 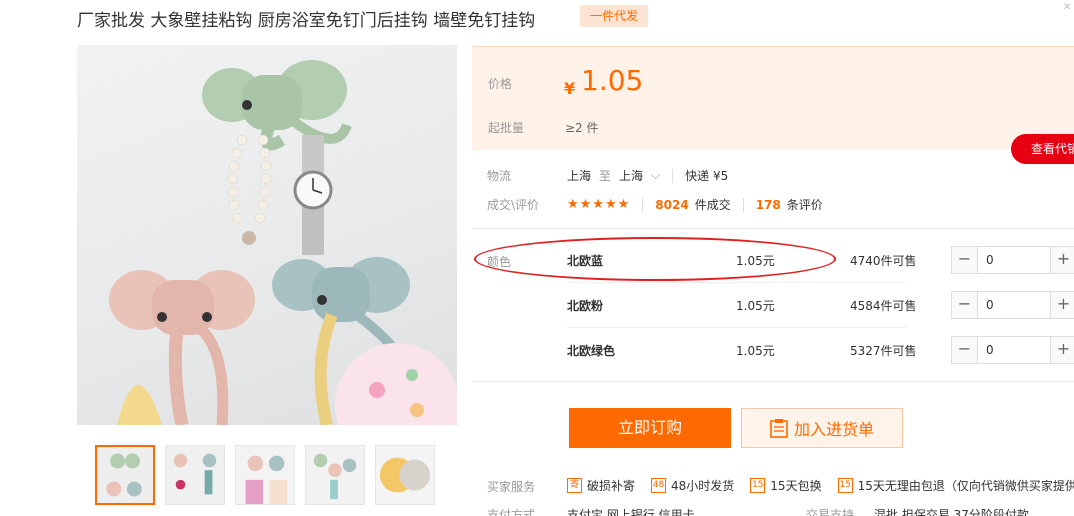 I want to click on payment-label: 支付方式, so click(x=511, y=512).